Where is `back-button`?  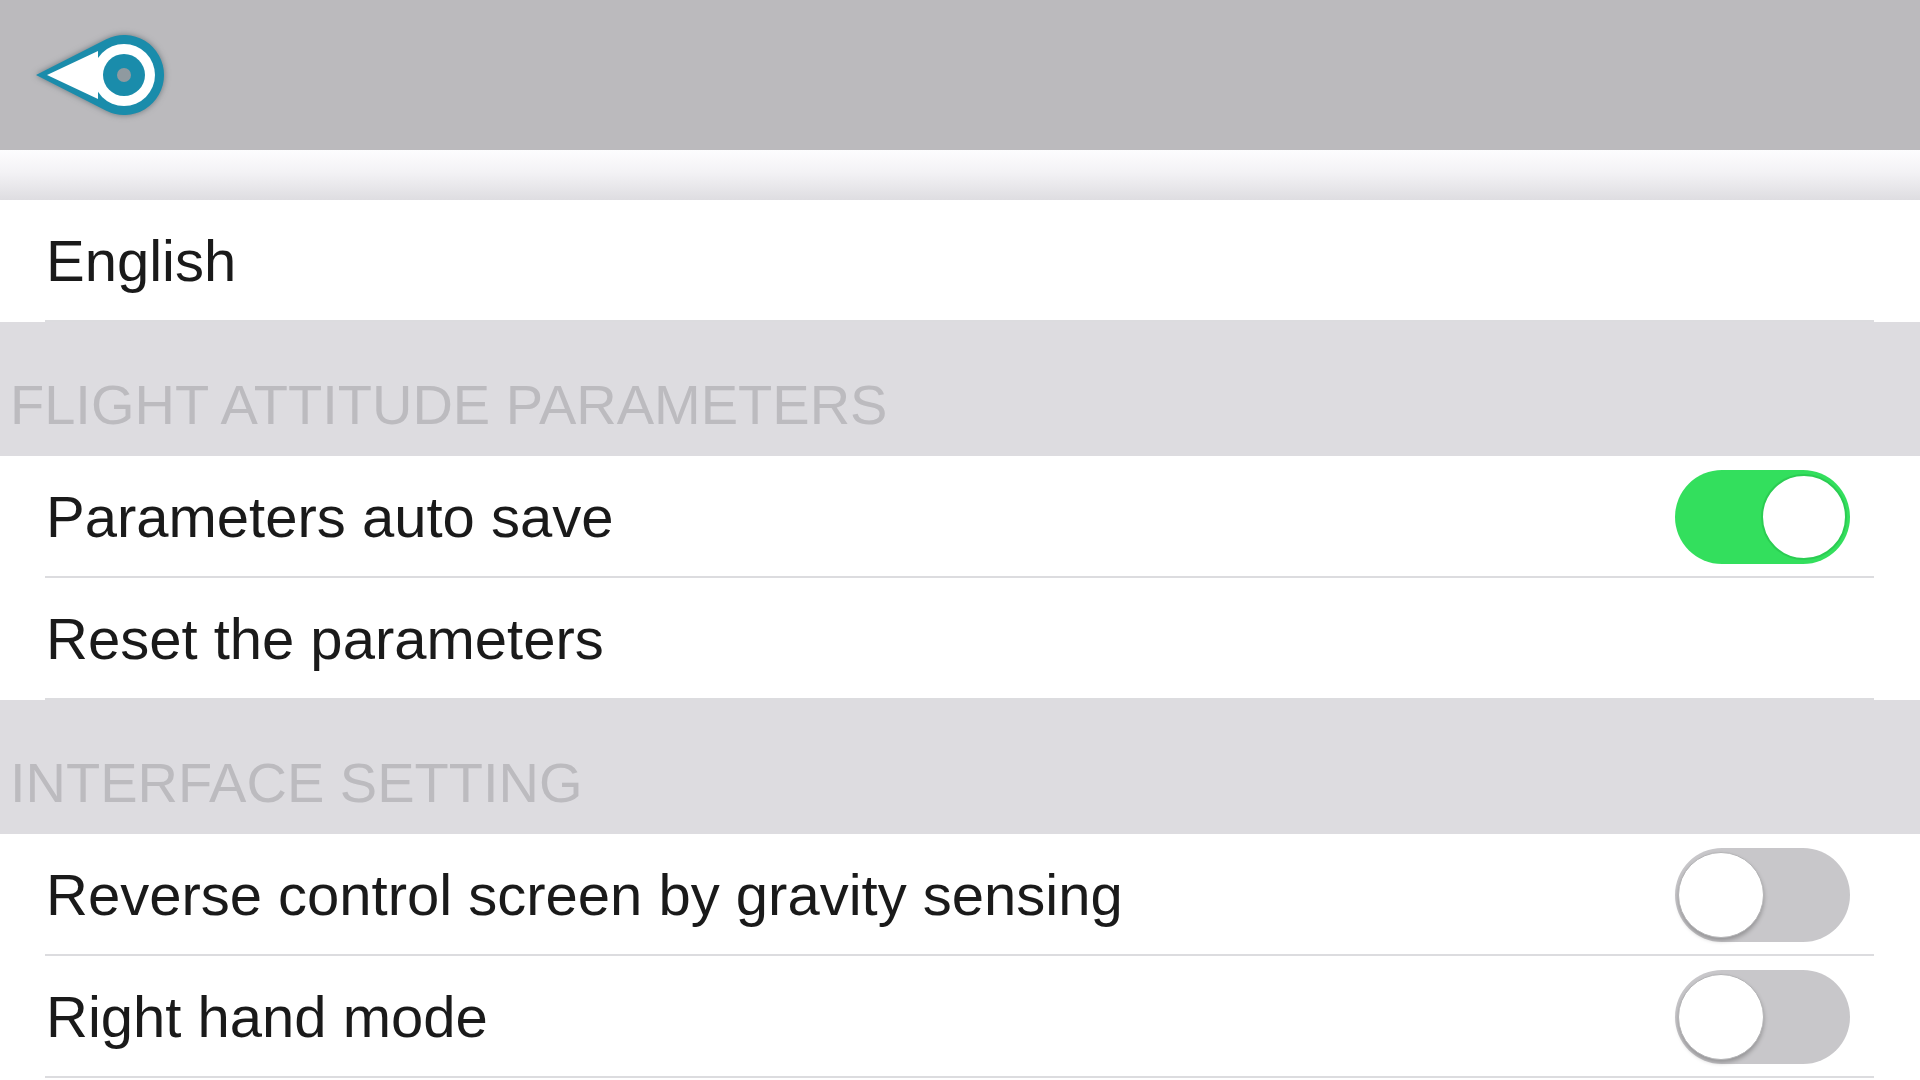
back-button is located at coordinates (100, 75).